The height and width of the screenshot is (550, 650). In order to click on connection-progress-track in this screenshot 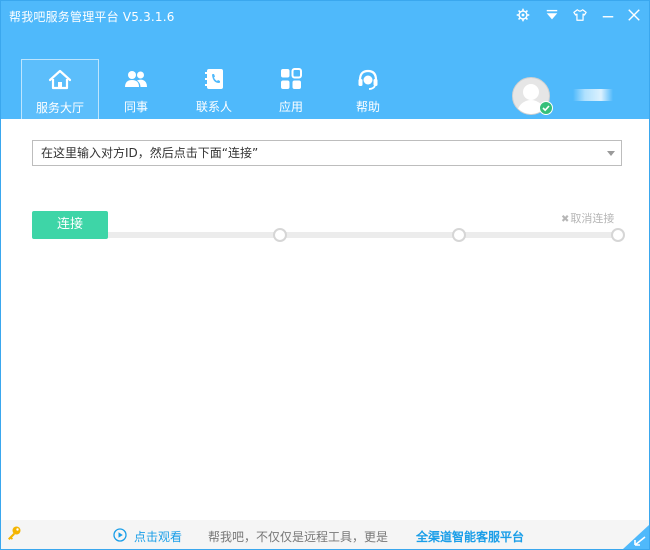, I will do `click(363, 235)`.